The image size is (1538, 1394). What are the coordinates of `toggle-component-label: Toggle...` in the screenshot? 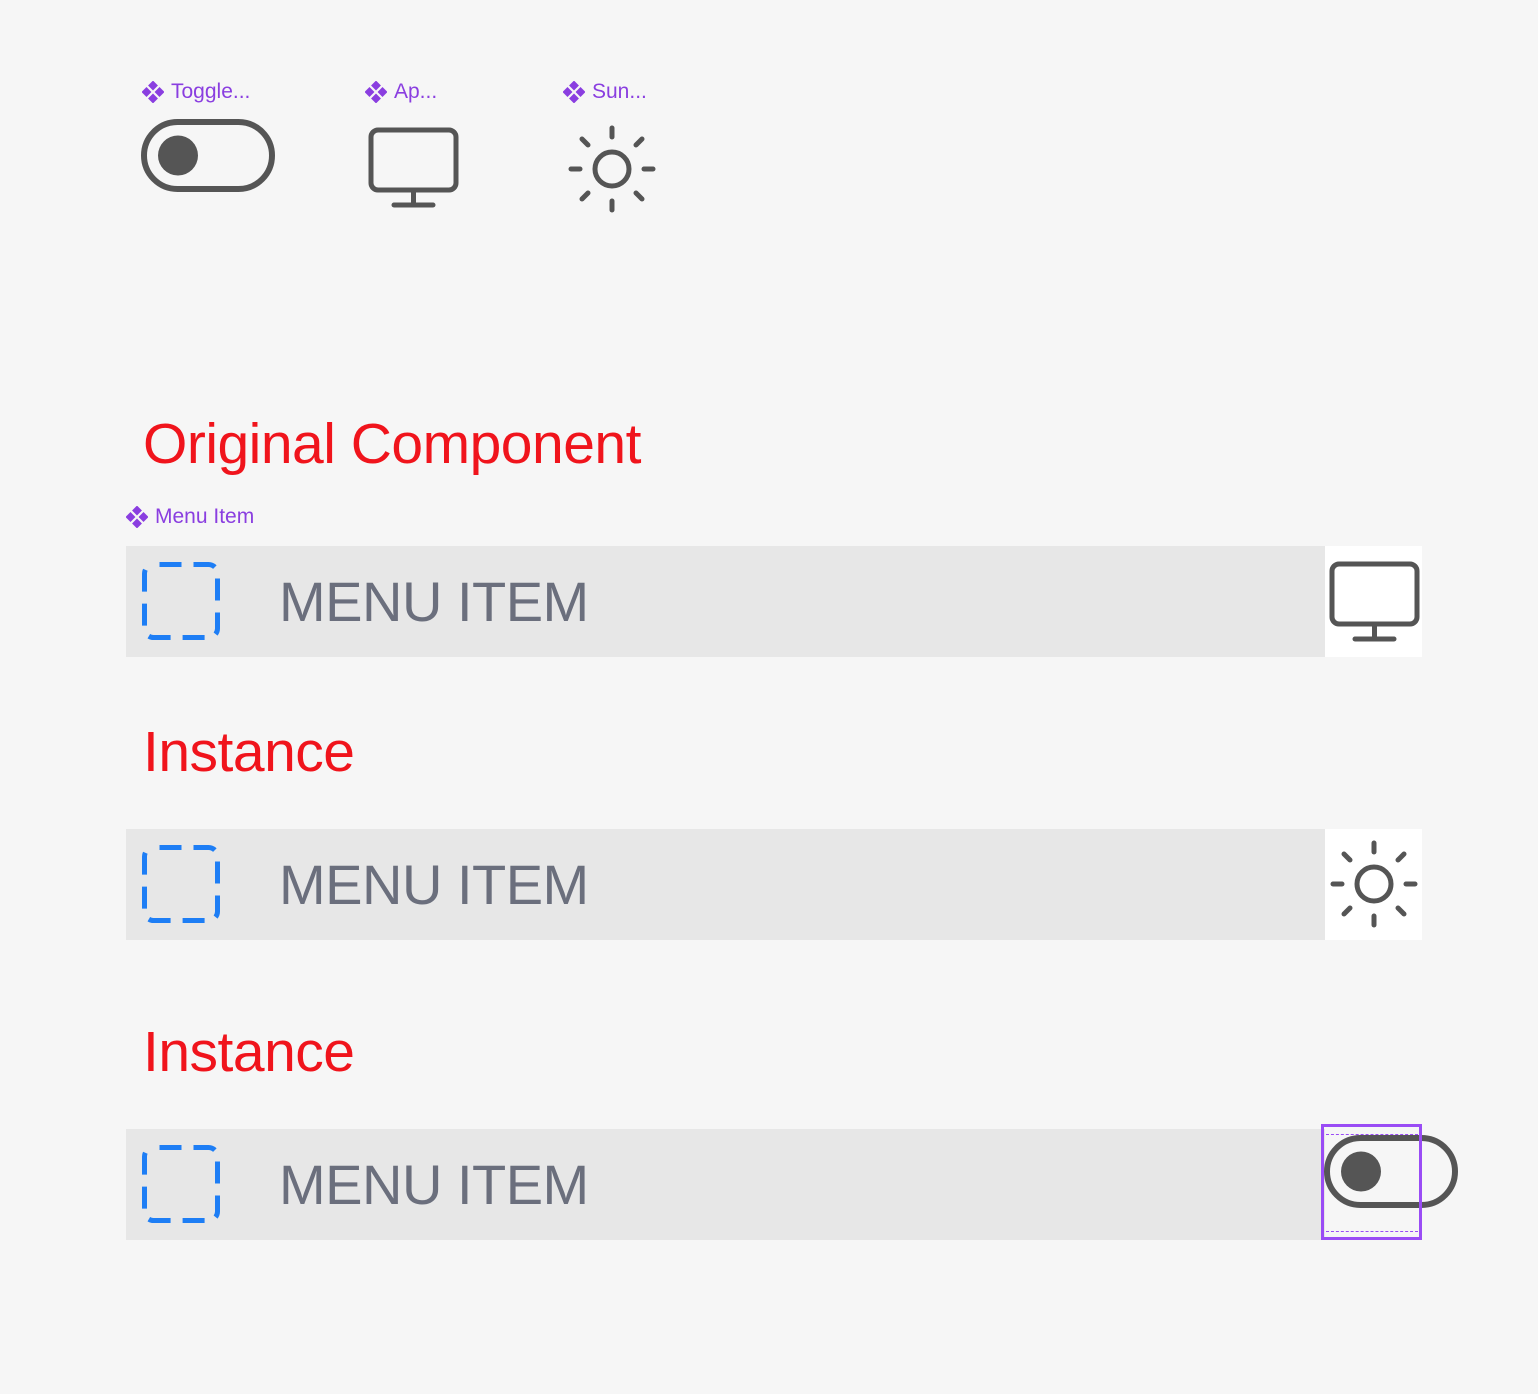 It's located at (196, 92).